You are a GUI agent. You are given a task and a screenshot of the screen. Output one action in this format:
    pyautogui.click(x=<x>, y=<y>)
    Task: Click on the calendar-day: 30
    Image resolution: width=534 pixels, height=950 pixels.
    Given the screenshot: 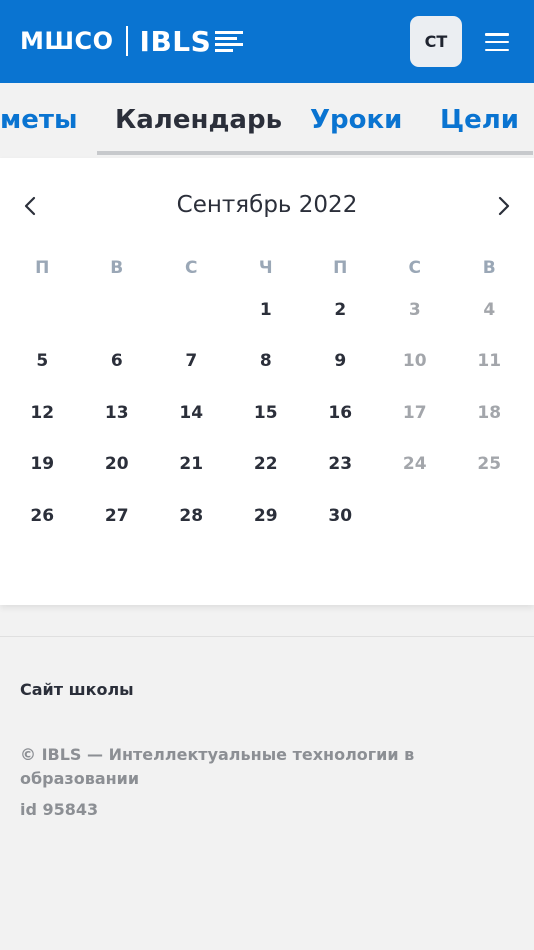 What is the action you would take?
    pyautogui.click(x=340, y=516)
    